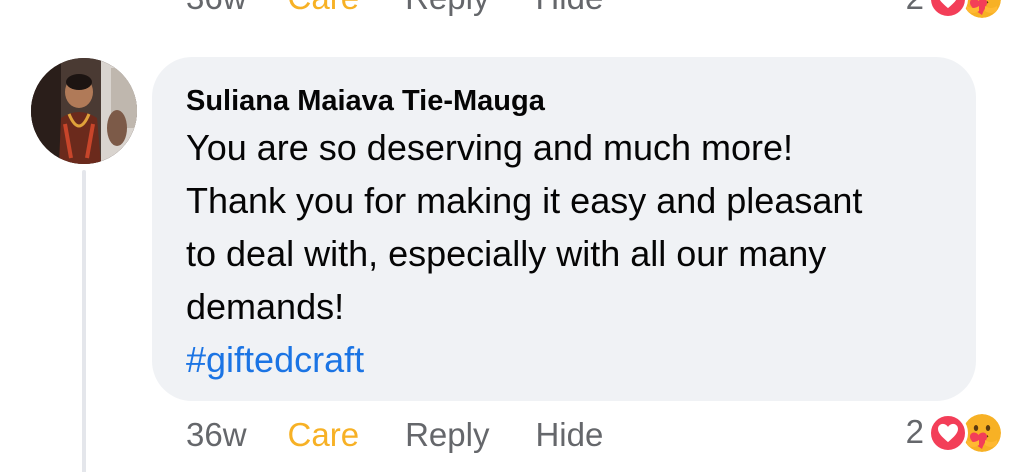 This screenshot has width=1024, height=472. I want to click on avatar, so click(84, 111).